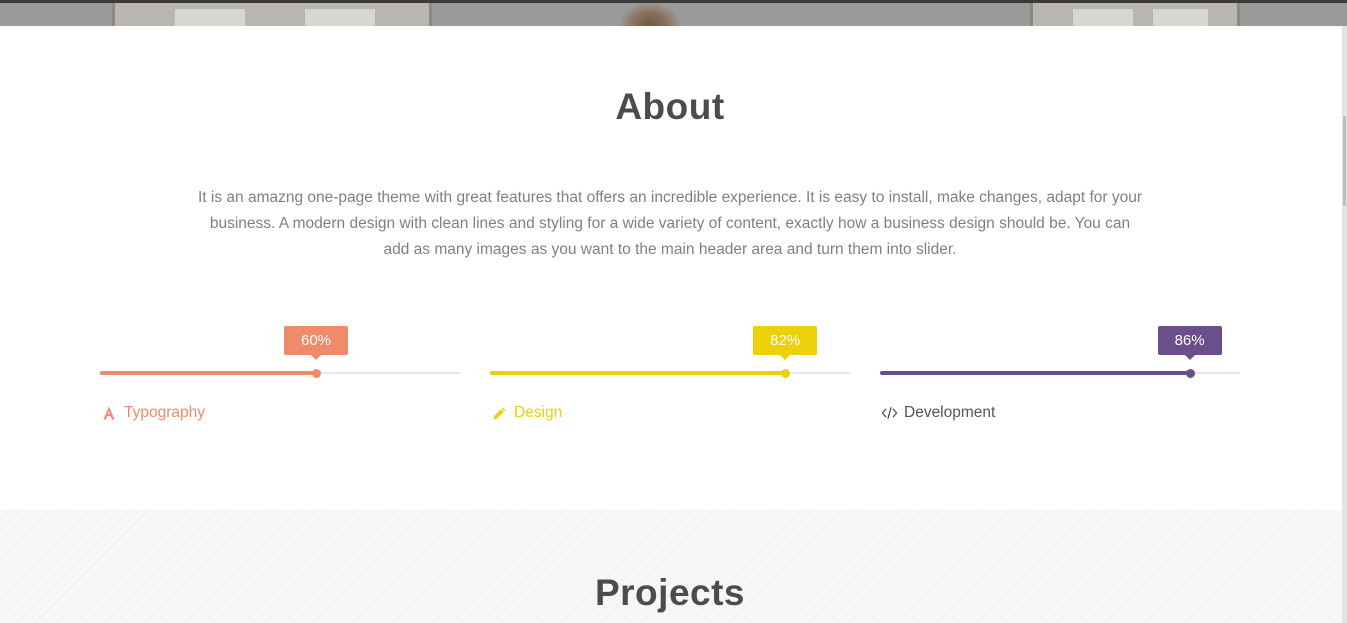 The image size is (1347, 623). I want to click on skill-percent-tooltip: 82%, so click(785, 343).